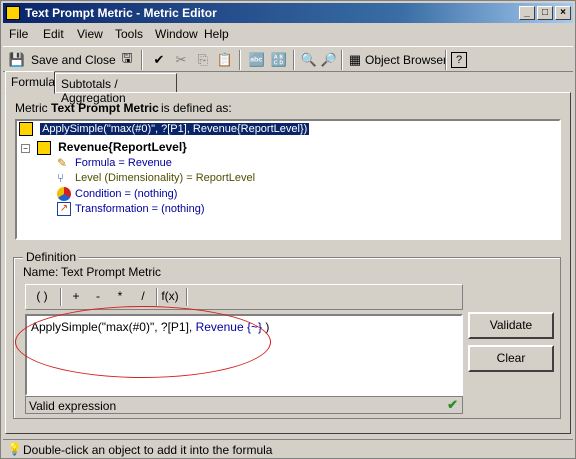  I want to click on minimize-button: _, so click(527, 13).